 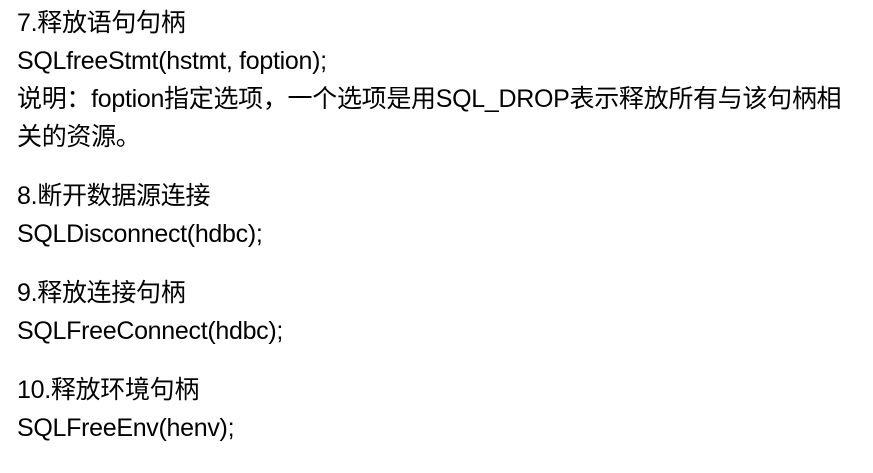 What do you see at coordinates (114, 196) in the screenshot?
I see `section-heading: 8.断开数据源连接` at bounding box center [114, 196].